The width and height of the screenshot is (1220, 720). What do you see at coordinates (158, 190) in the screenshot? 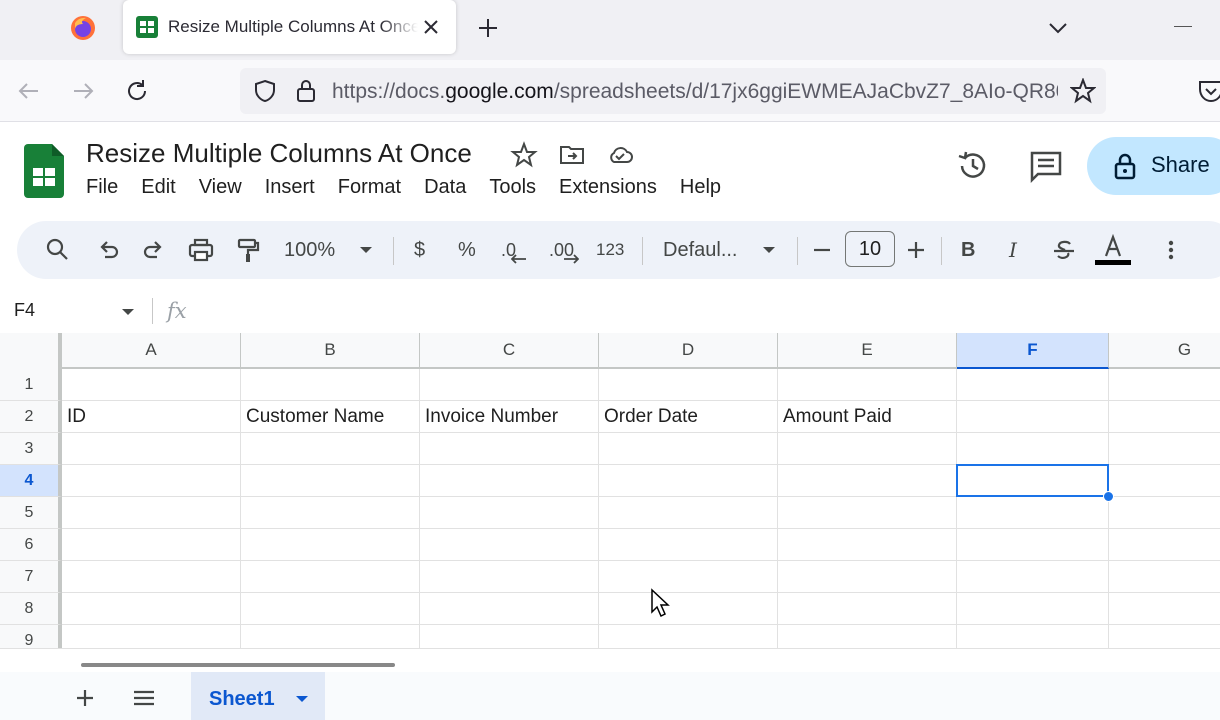
I see `menu-edit: Edit` at bounding box center [158, 190].